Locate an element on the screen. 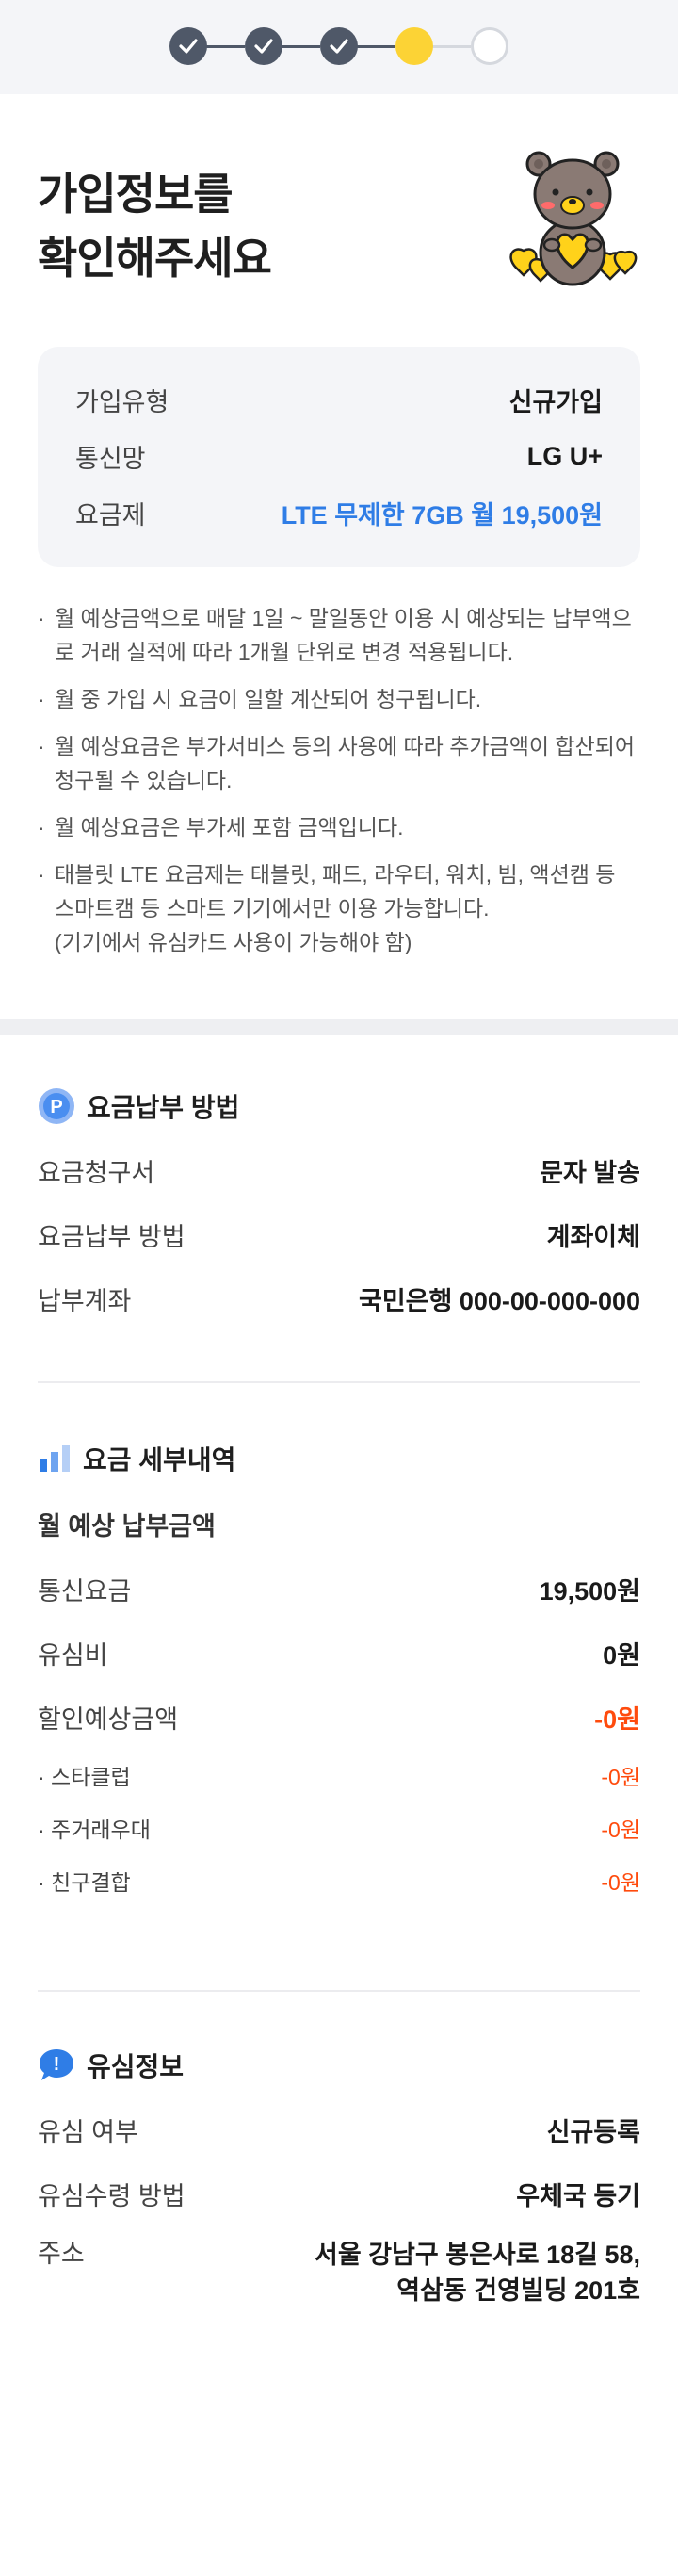 The width and height of the screenshot is (678, 2576). row-value: 계좌이체 is located at coordinates (593, 1236).